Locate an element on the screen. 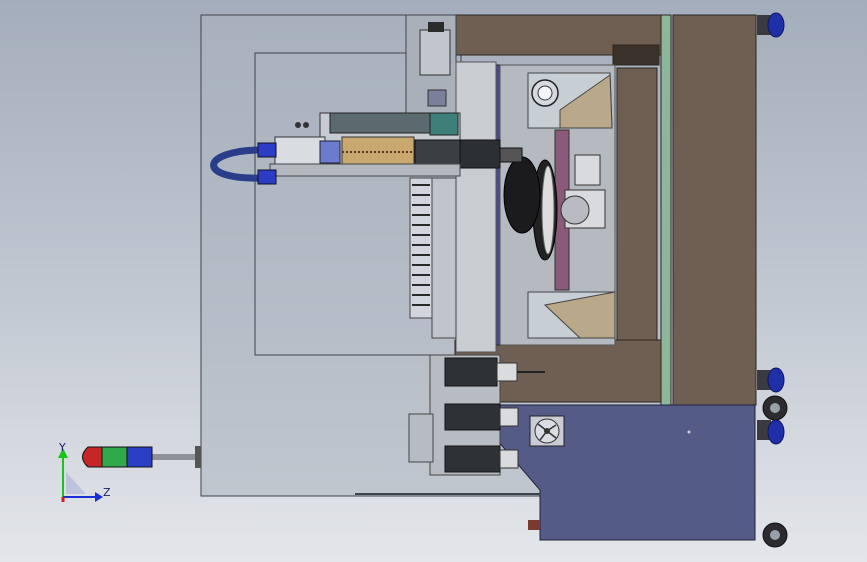 The image size is (867, 562). signal-light-base is located at coordinates (198, 457).